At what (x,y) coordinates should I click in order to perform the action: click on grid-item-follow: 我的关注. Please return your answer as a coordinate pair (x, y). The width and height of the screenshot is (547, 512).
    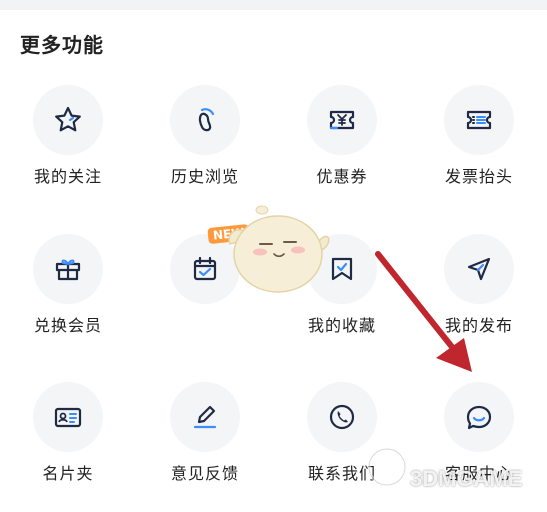
    Looking at the image, I should click on (68, 150).